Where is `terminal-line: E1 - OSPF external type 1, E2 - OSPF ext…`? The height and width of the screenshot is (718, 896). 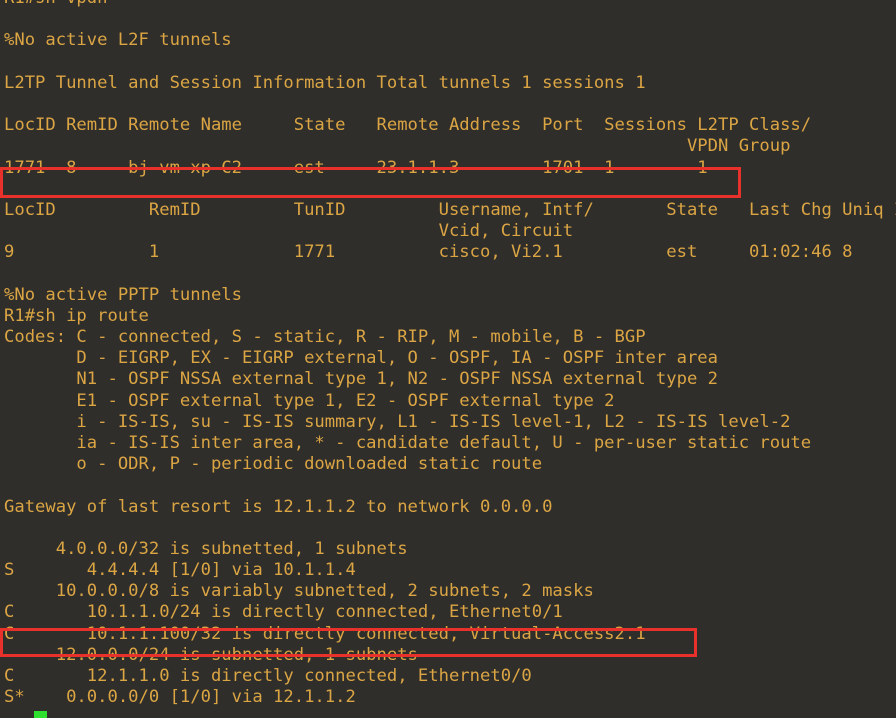
terminal-line: E1 - OSPF external type 1, E2 - OSPF ext… is located at coordinates (309, 400).